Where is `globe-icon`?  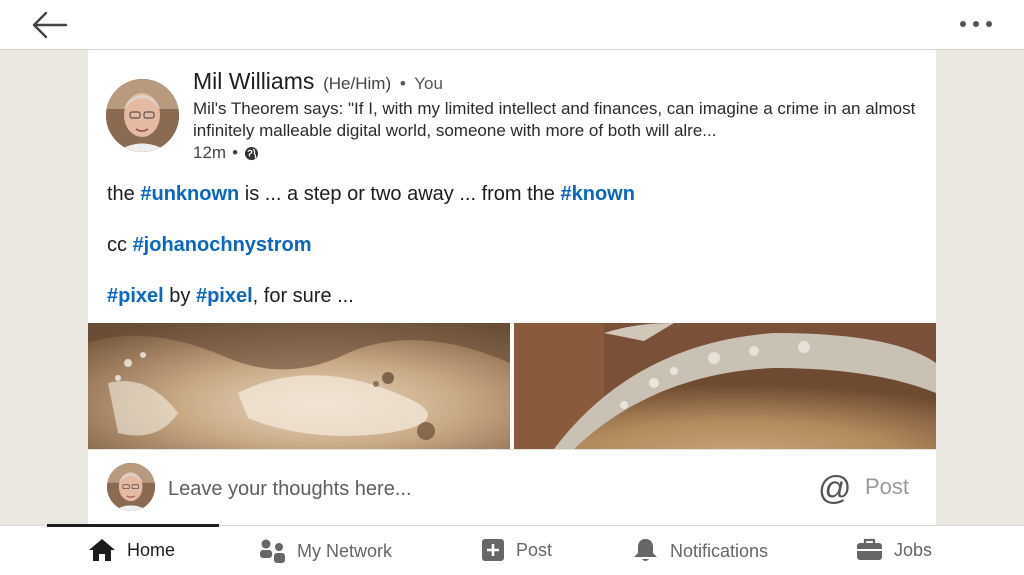 globe-icon is located at coordinates (251, 153).